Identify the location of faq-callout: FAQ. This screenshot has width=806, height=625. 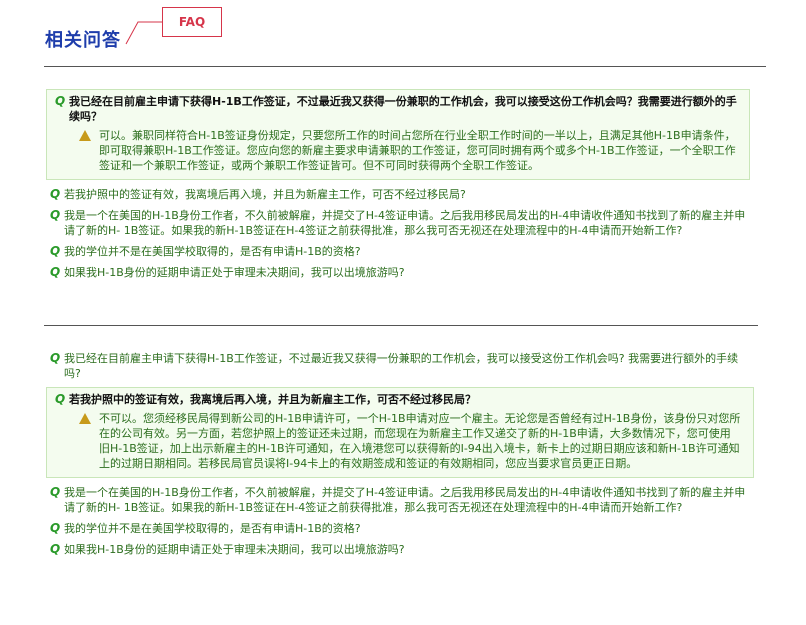
(192, 22).